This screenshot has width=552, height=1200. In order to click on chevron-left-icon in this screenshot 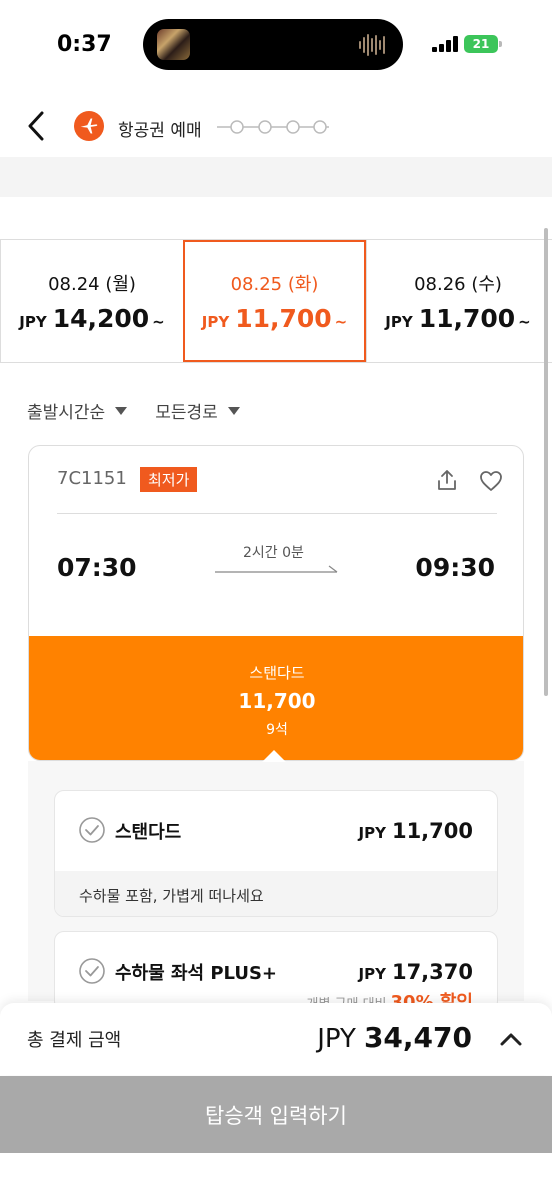, I will do `click(36, 126)`.